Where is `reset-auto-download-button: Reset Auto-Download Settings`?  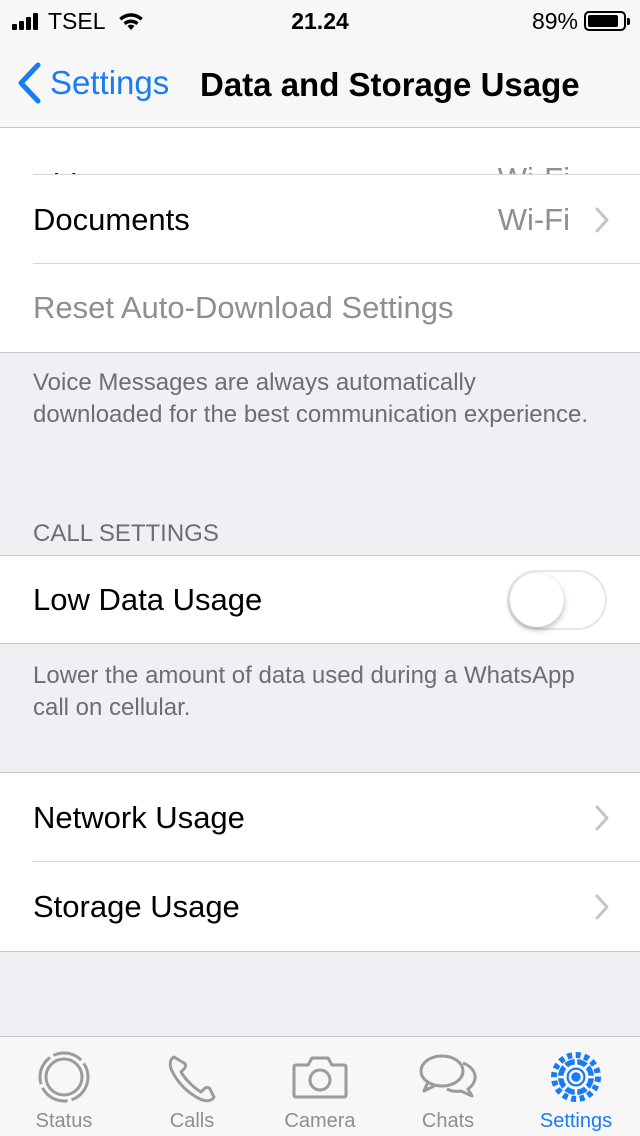 reset-auto-download-button: Reset Auto-Download Settings is located at coordinates (320, 308).